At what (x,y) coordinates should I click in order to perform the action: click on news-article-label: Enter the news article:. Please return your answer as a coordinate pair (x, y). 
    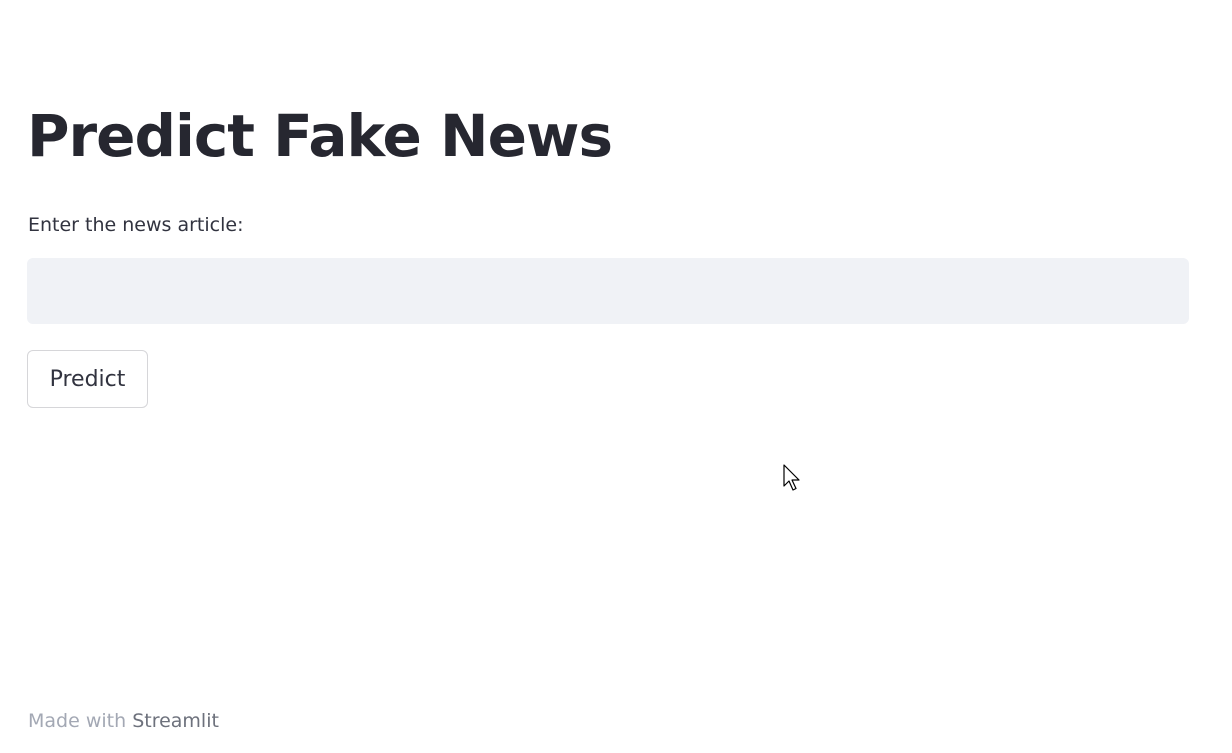
    Looking at the image, I should click on (136, 225).